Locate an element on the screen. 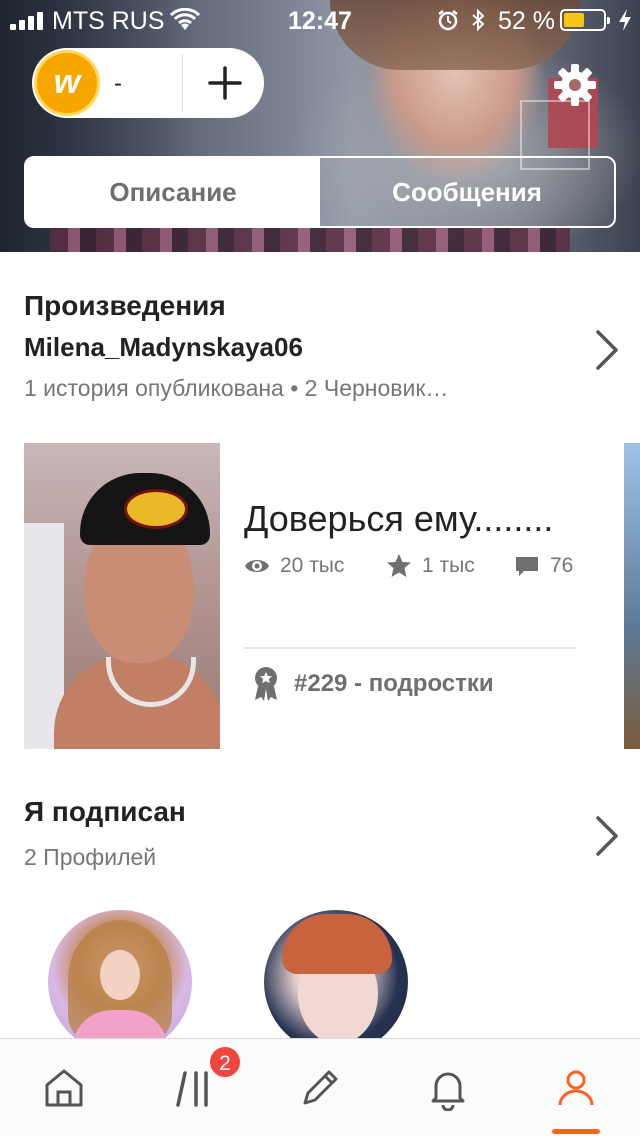 The image size is (640, 1136). works-title: Произведения is located at coordinates (125, 305).